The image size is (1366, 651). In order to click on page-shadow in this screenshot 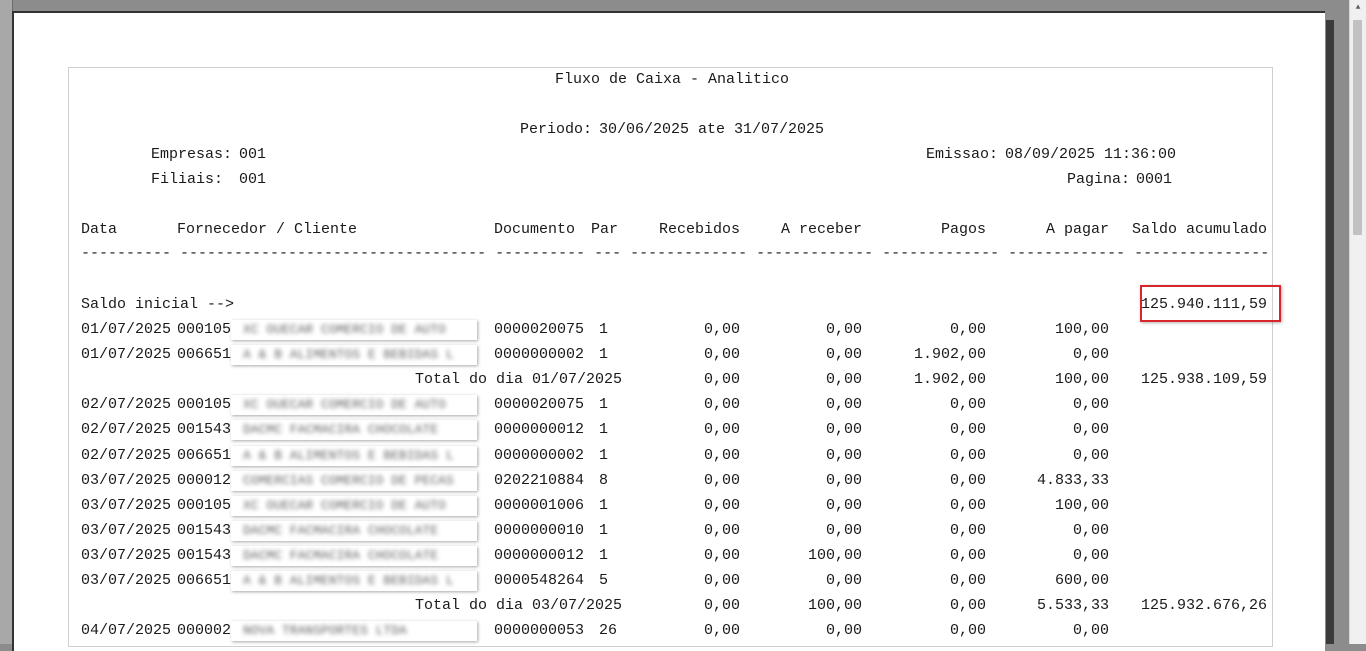, I will do `click(1330, 332)`.